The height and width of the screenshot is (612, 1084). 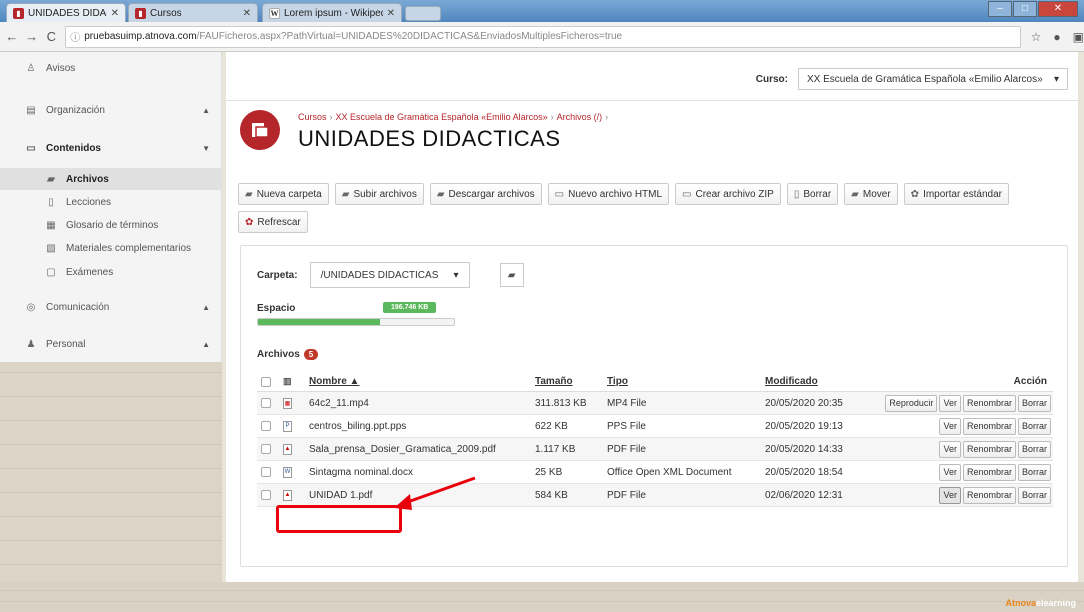 I want to click on zip-icon: ▭, so click(x=687, y=194).